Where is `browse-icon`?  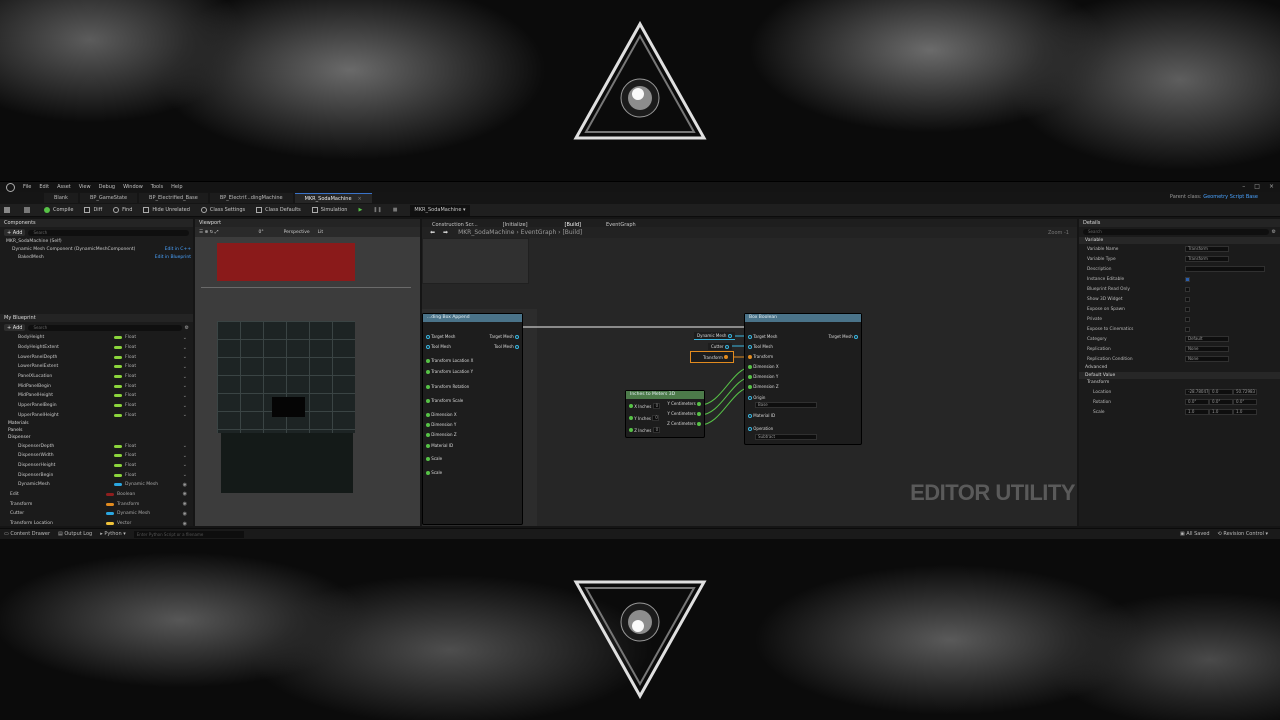
browse-icon is located at coordinates (28, 210).